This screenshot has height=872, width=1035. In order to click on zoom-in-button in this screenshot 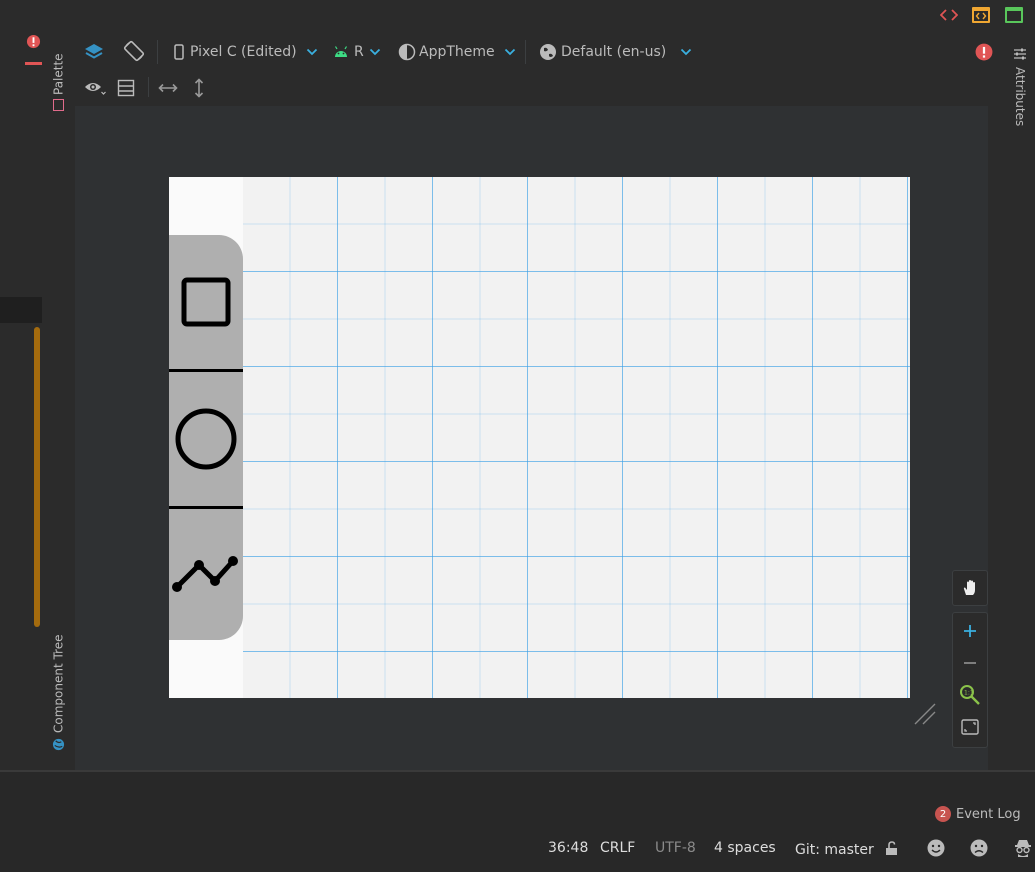, I will do `click(970, 631)`.